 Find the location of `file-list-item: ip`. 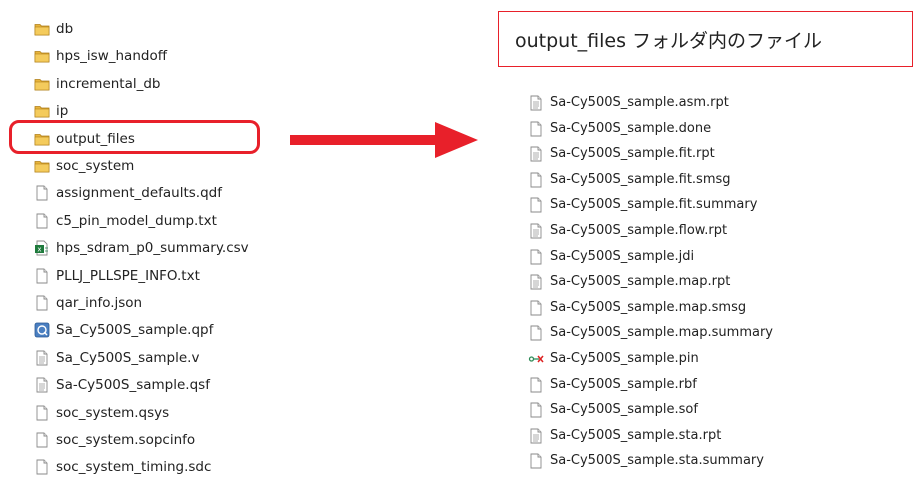

file-list-item: ip is located at coordinates (51, 111).